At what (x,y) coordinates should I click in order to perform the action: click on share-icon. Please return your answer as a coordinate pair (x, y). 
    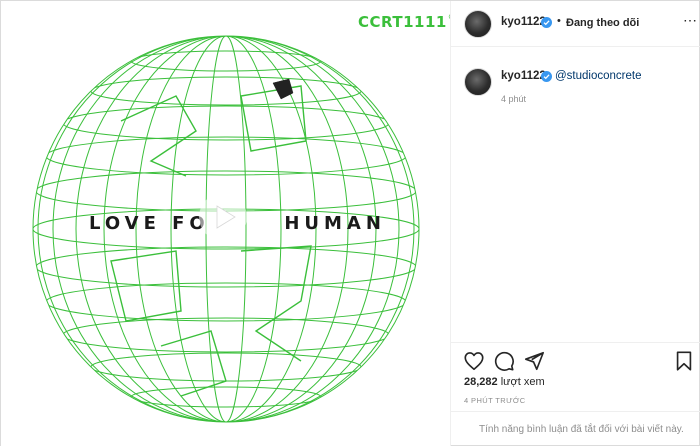
    Looking at the image, I should click on (534, 361).